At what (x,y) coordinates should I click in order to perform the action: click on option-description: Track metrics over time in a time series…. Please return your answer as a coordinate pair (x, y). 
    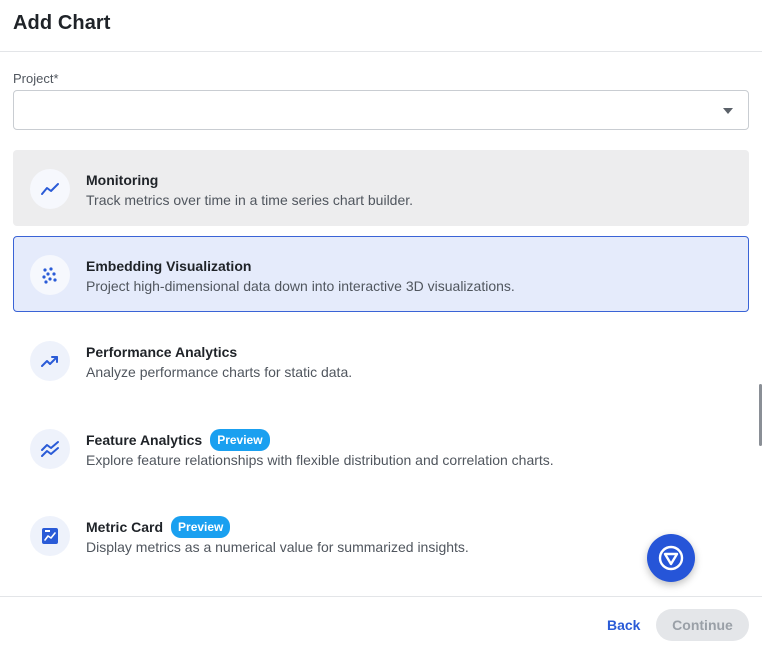
    Looking at the image, I should click on (250, 200).